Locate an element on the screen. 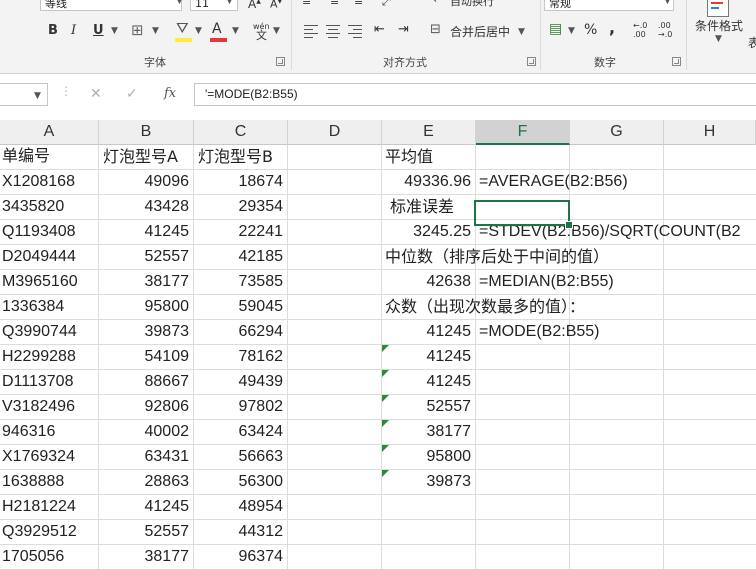 This screenshot has height=569, width=756. cell-a7: 1336384 is located at coordinates (49, 307).